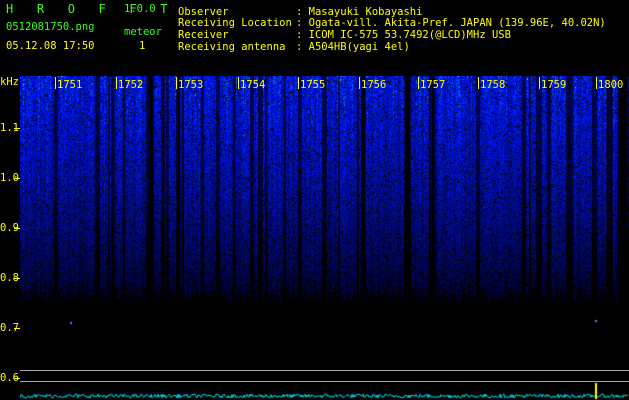  Describe the element at coordinates (374, 85) in the screenshot. I see `minute-label: 1756` at that location.